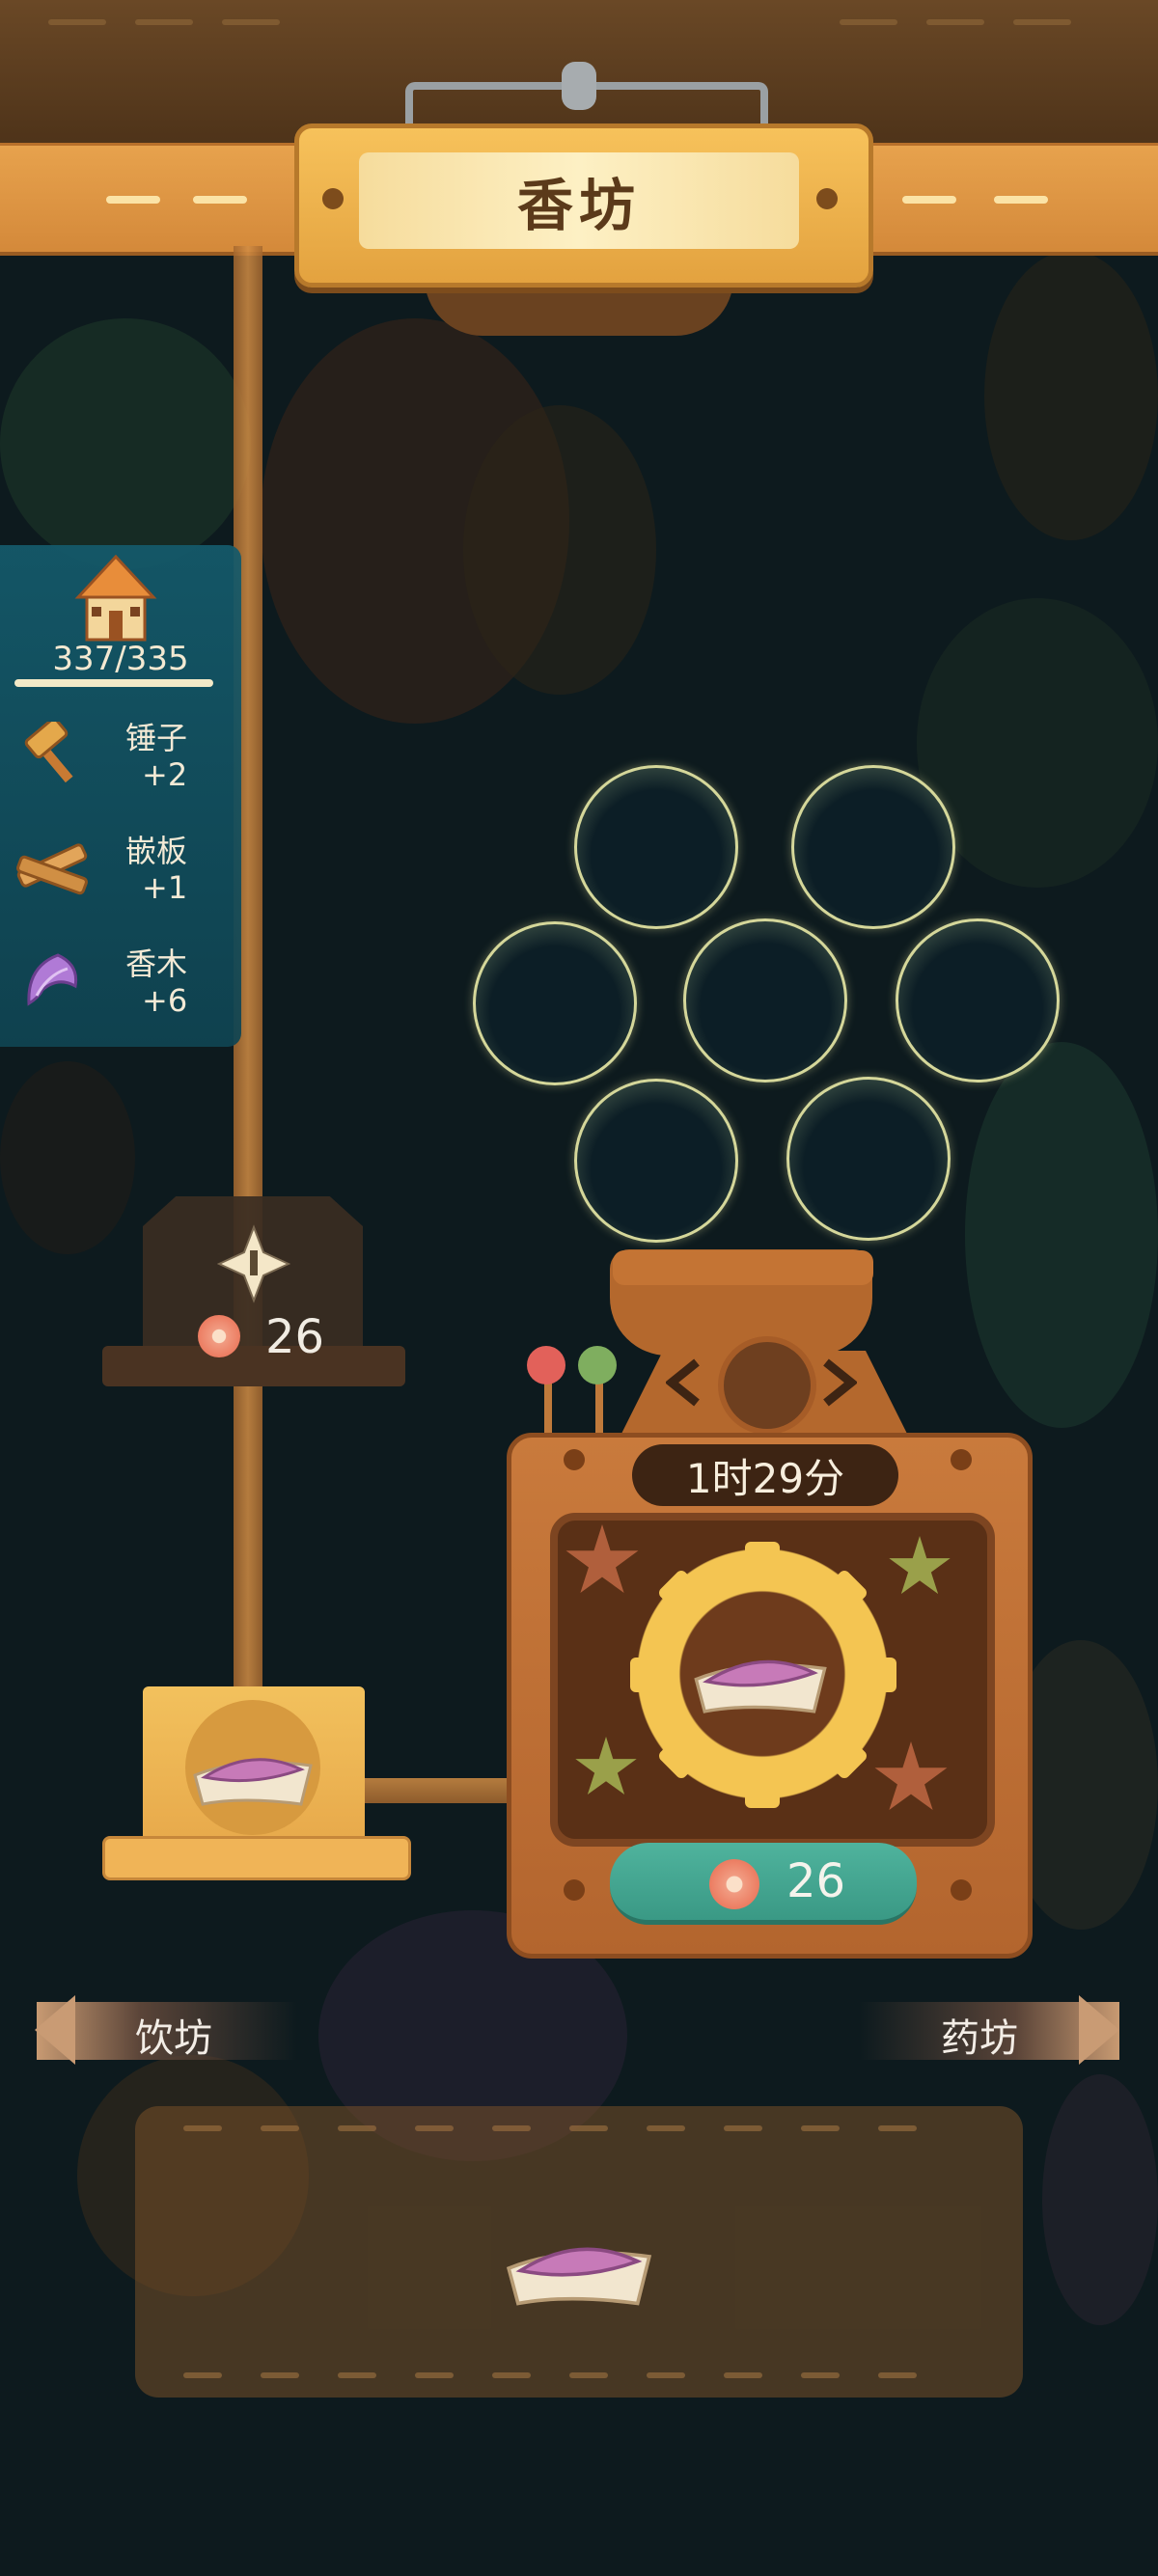  I want to click on workshop-hut-icon, so click(115, 598).